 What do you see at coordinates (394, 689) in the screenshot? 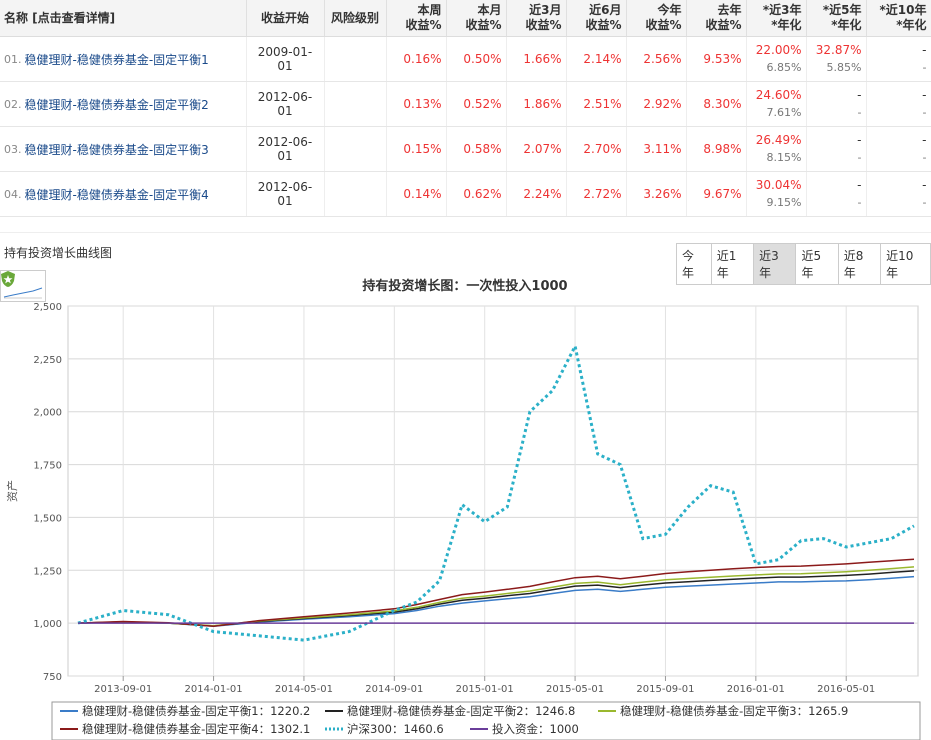
I see `x-tick-label: 2014-09-01` at bounding box center [394, 689].